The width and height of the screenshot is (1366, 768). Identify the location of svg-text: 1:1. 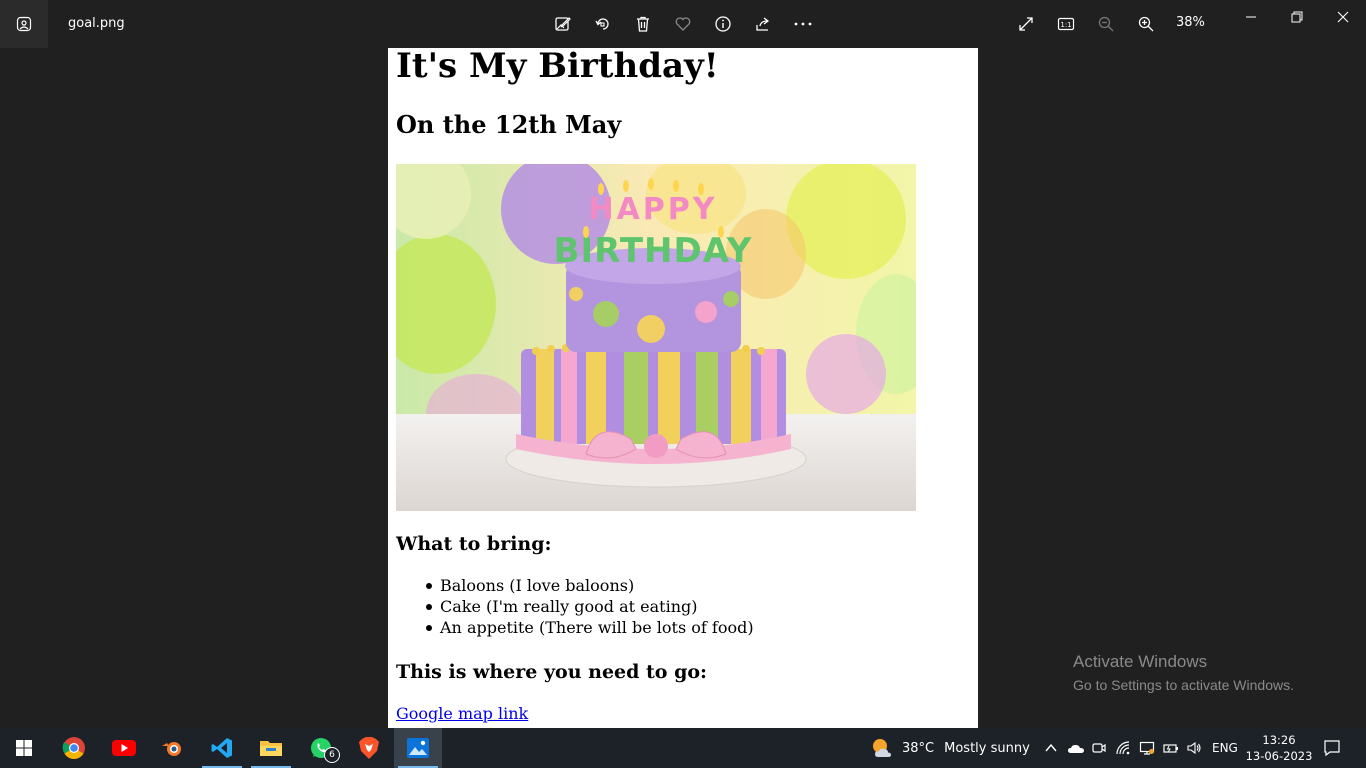
(1065, 25).